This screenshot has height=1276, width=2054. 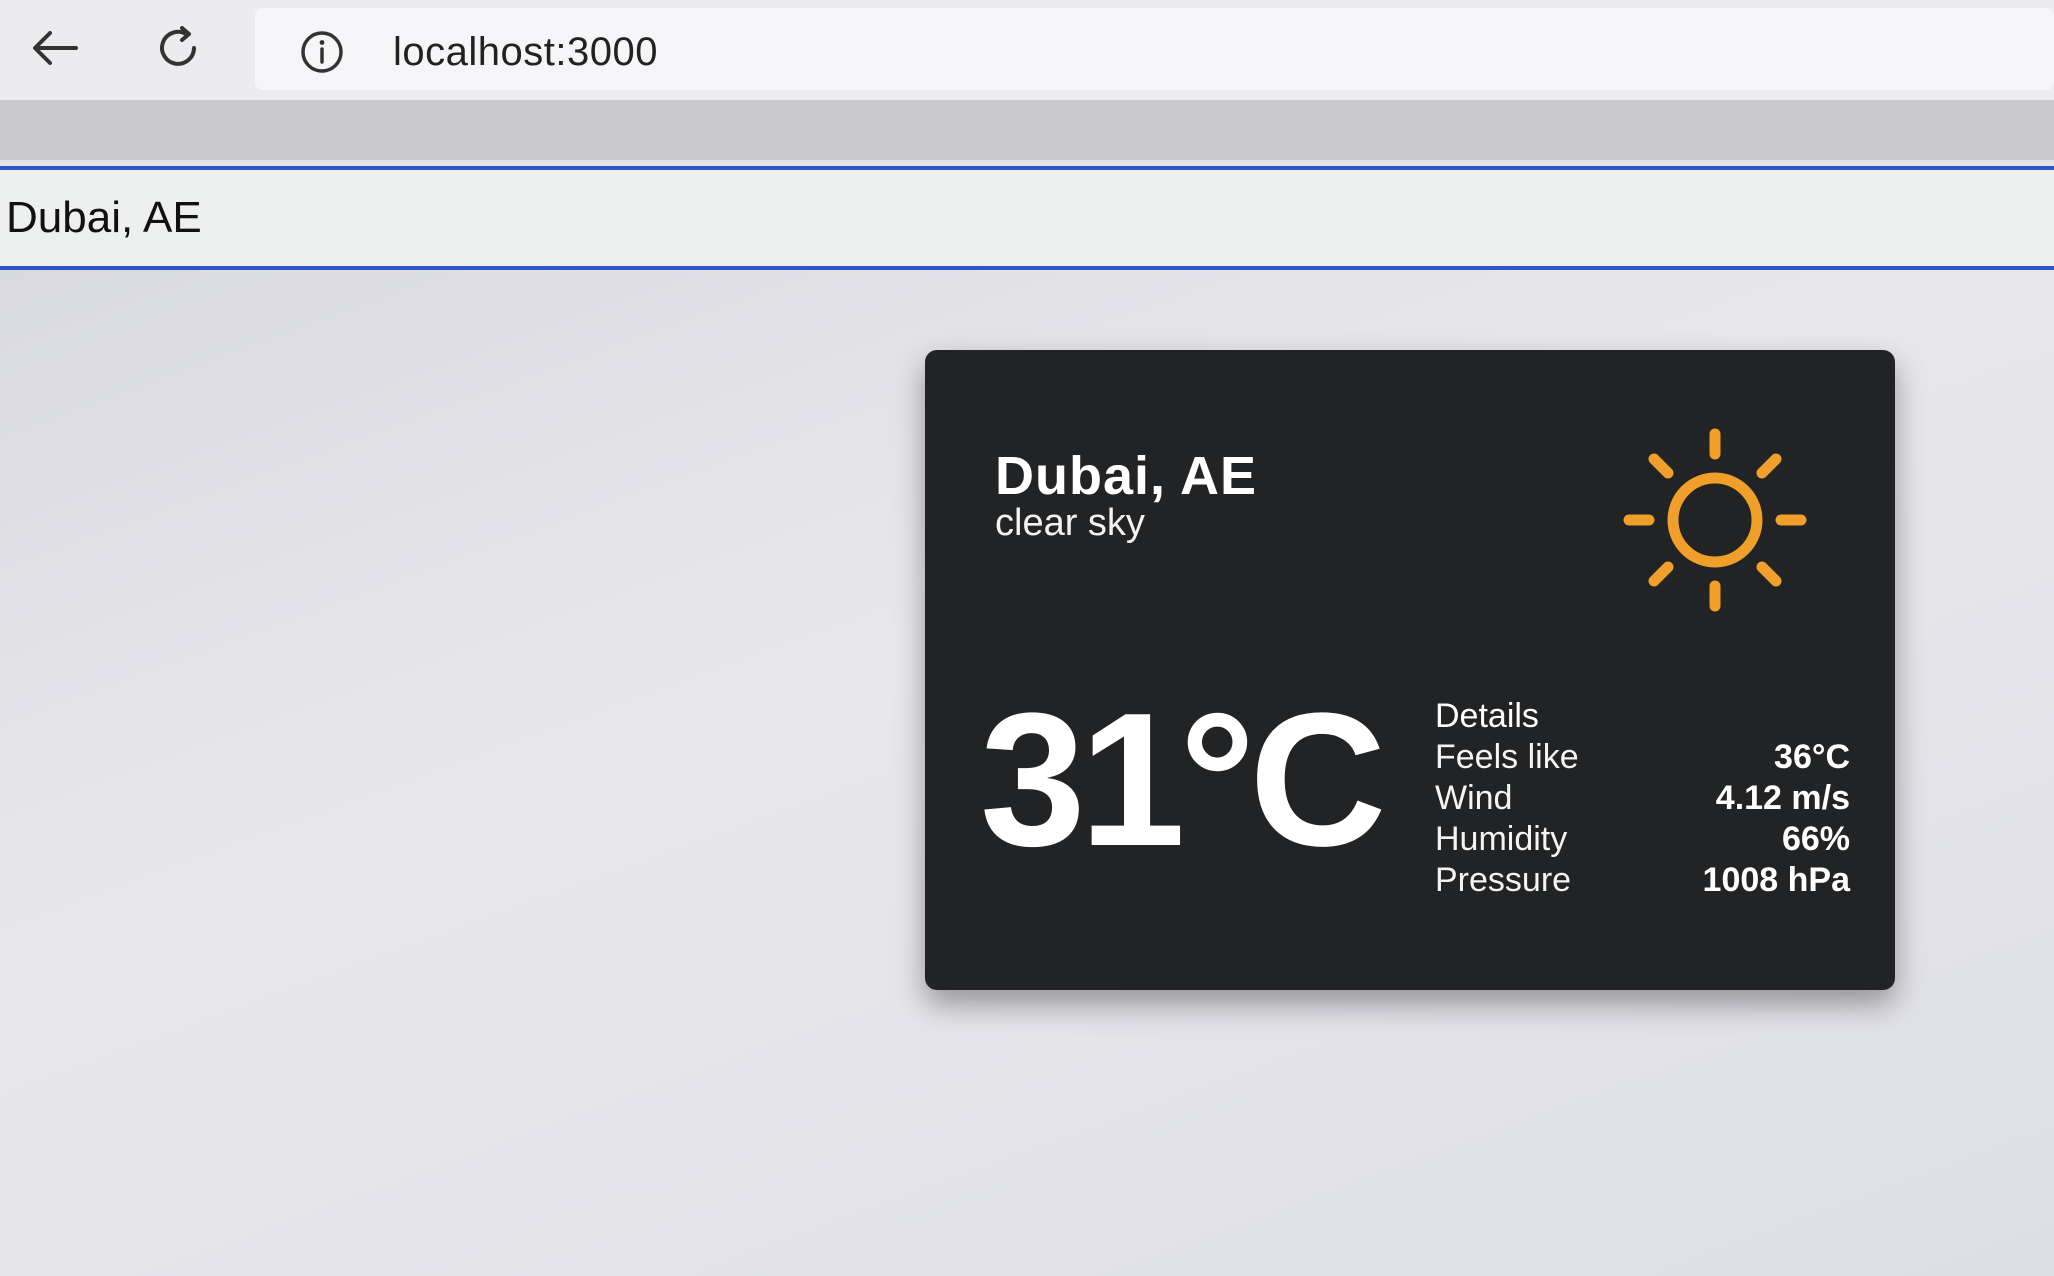 I want to click on info-icon, so click(x=322, y=52).